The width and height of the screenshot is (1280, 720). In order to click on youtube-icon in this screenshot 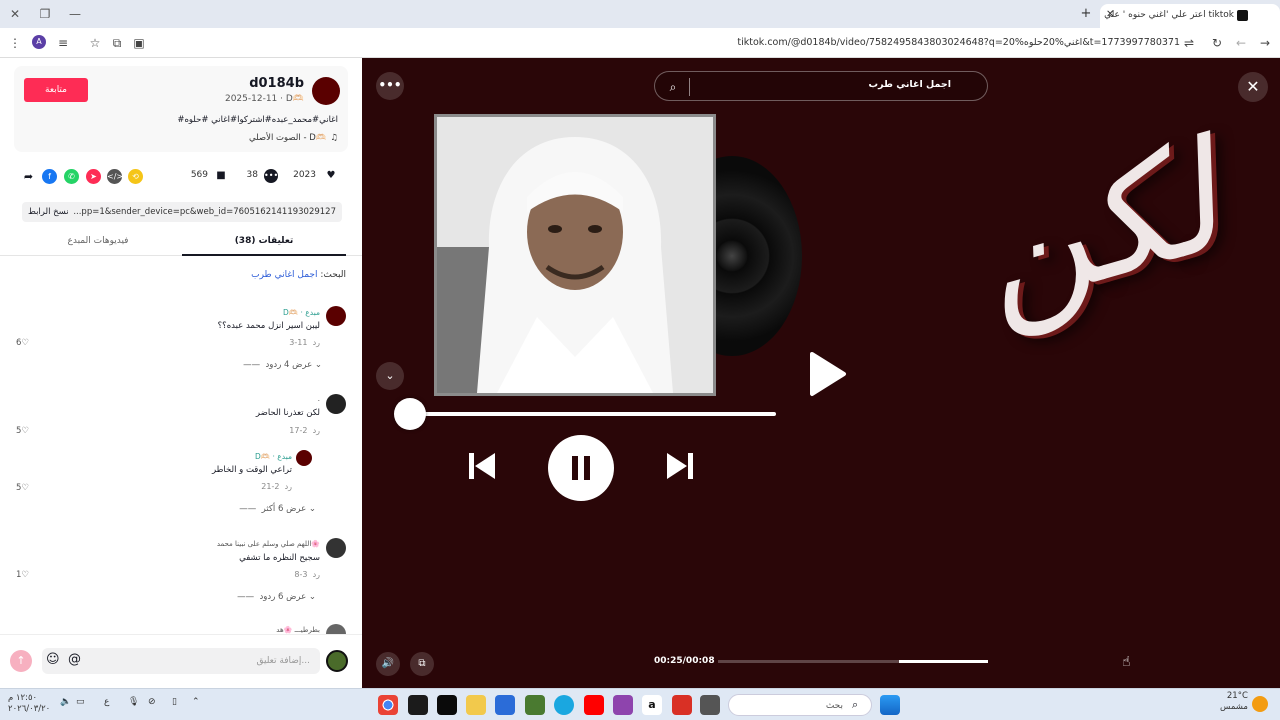, I will do `click(594, 705)`.